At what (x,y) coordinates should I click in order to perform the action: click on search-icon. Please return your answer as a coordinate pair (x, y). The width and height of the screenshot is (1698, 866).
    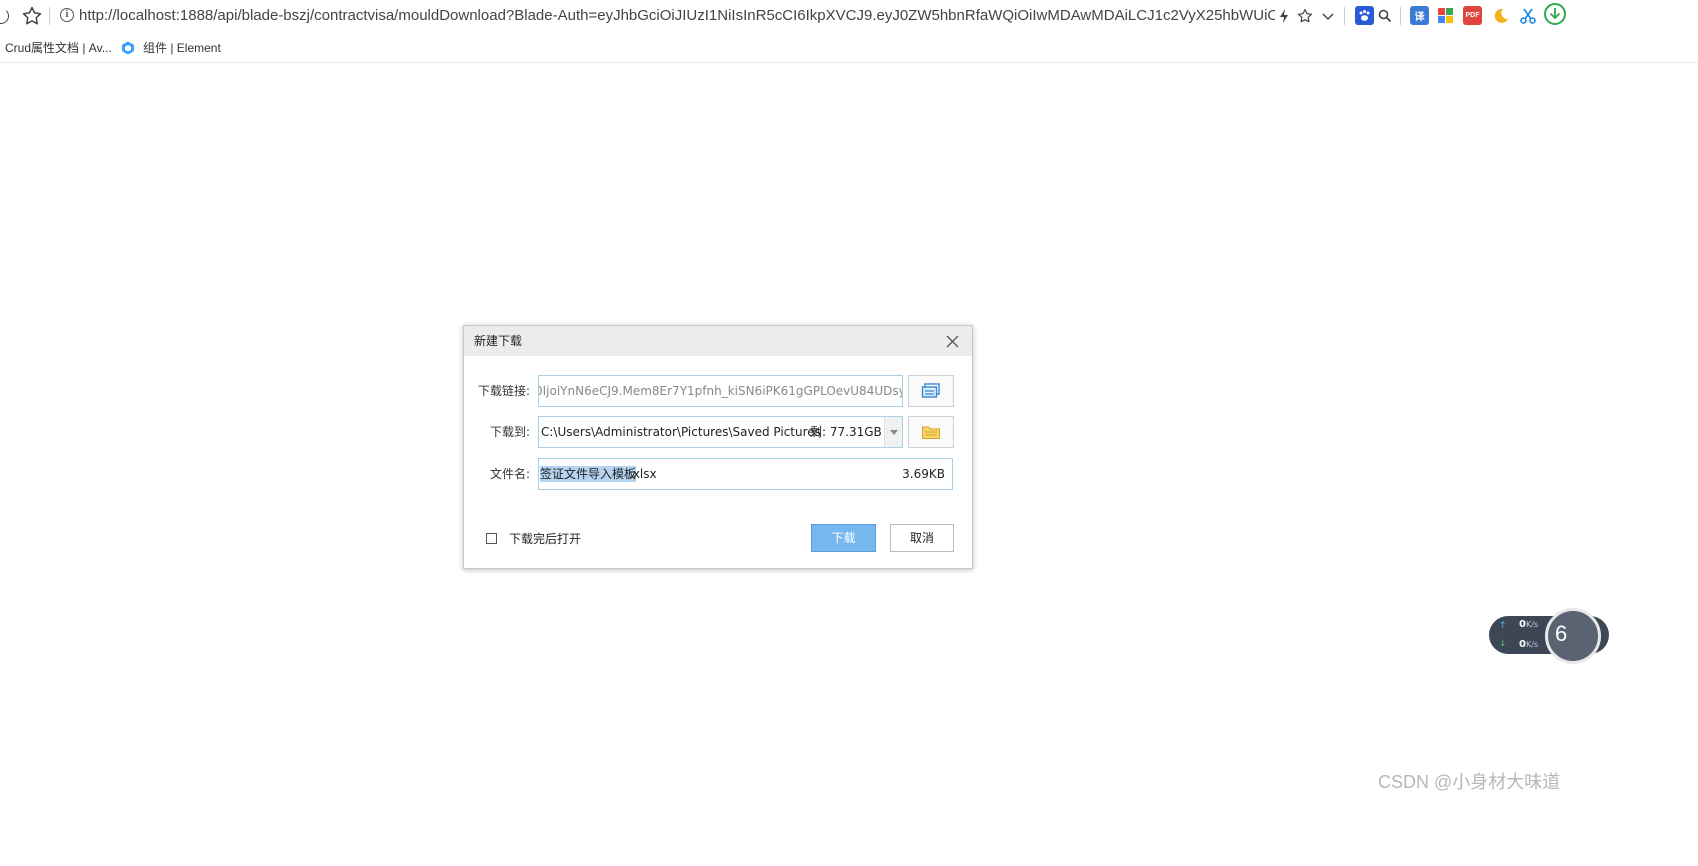
    Looking at the image, I should click on (1385, 16).